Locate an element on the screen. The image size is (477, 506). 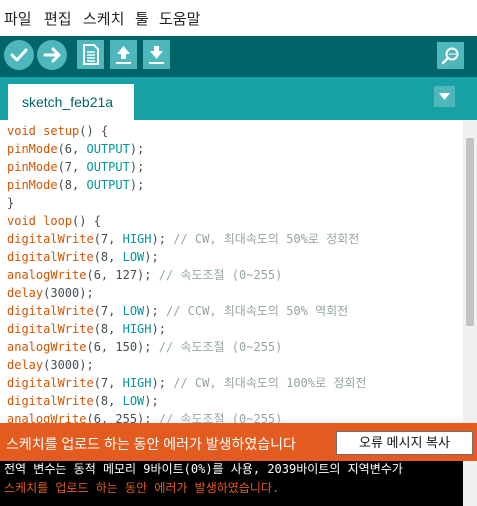
magnifier-icon is located at coordinates (450, 56).